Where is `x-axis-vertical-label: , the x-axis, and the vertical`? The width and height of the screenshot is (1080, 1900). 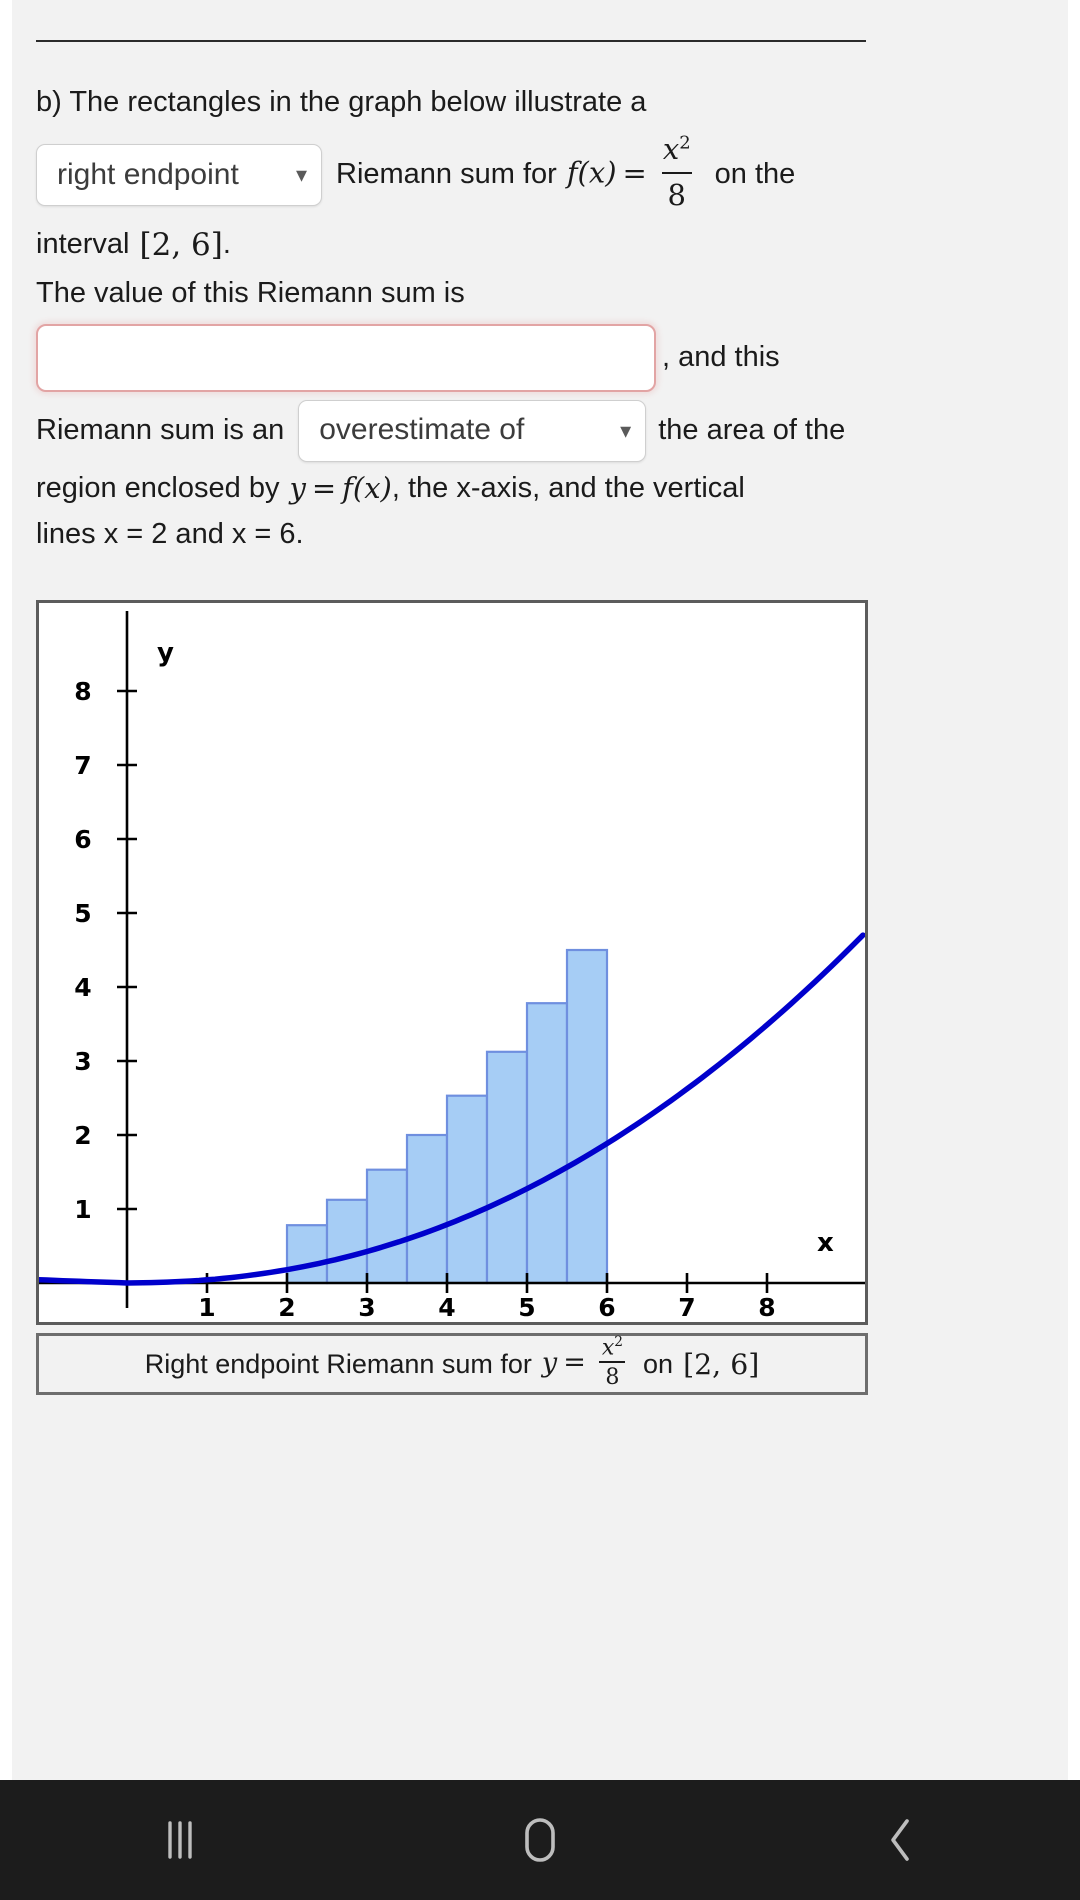
x-axis-vertical-label: , the x-axis, and the vertical is located at coordinates (568, 488).